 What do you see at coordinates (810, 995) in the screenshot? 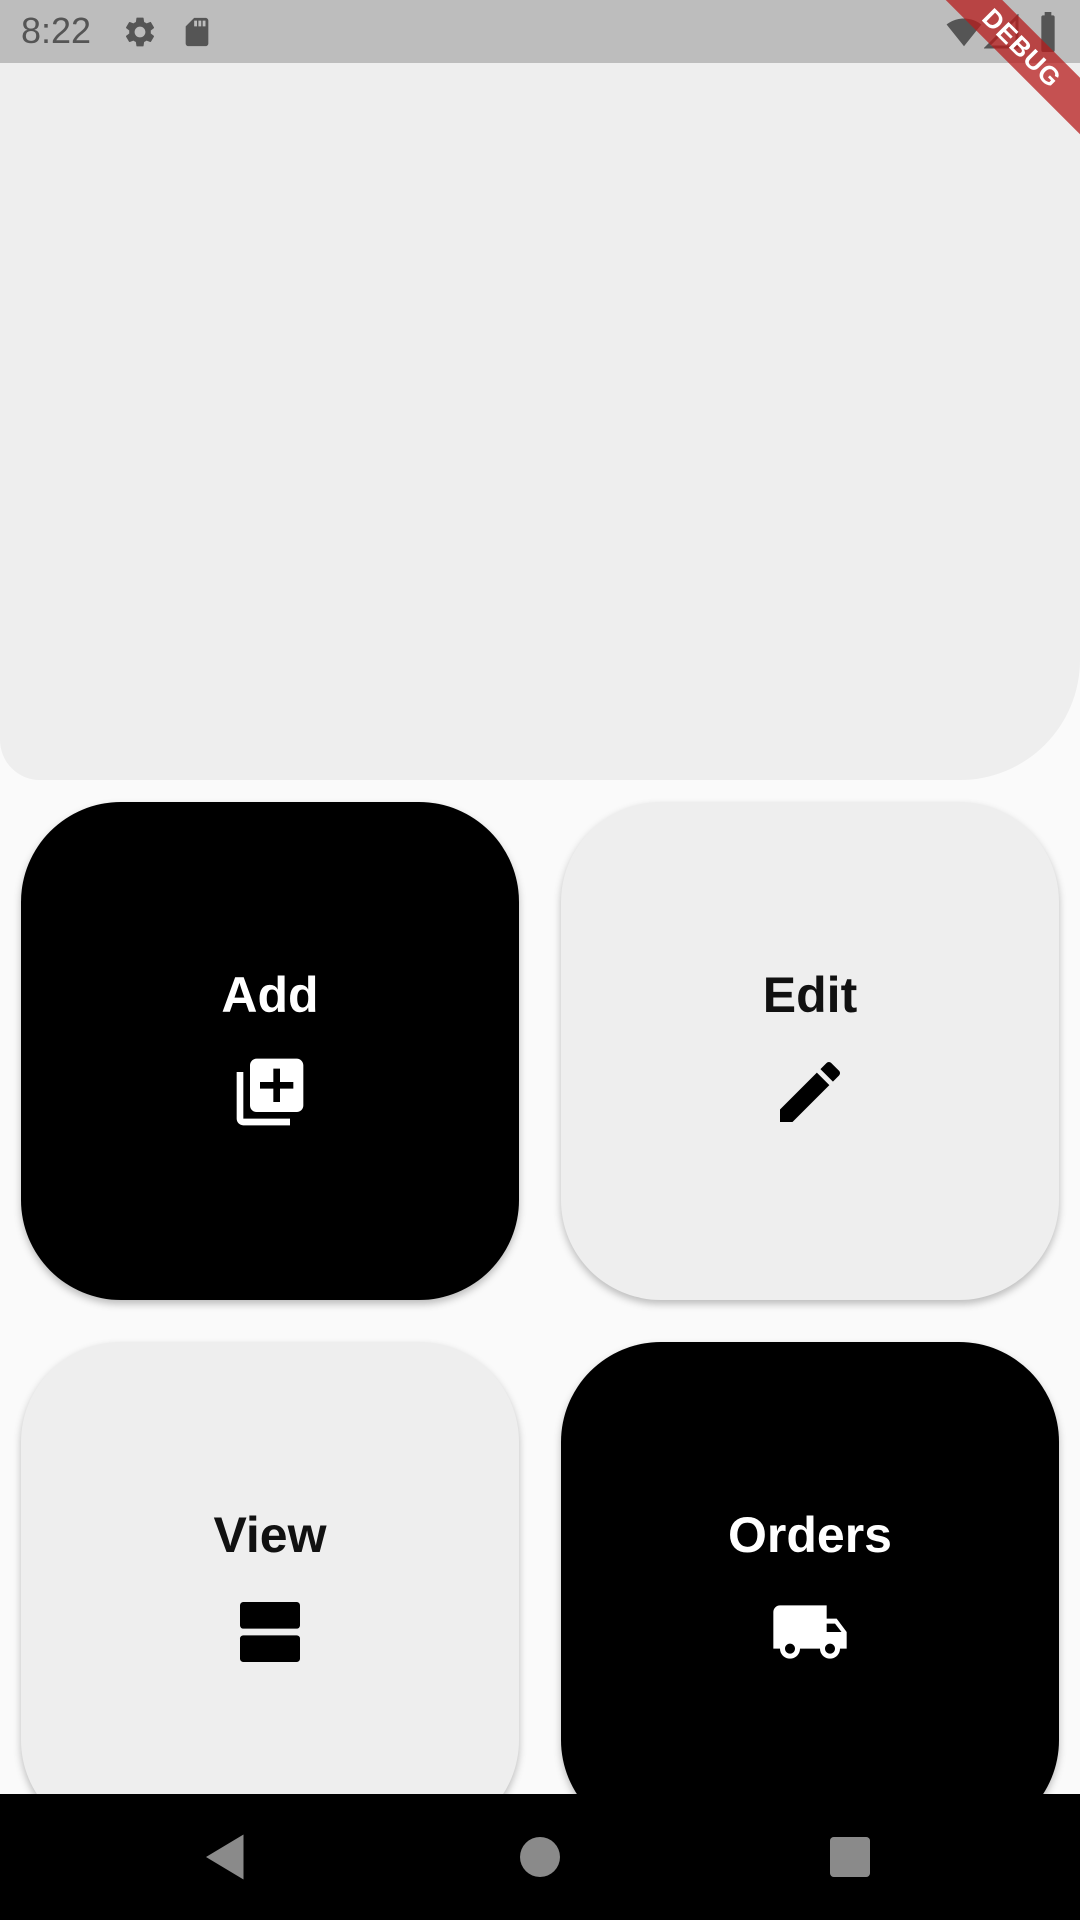
I see `edit-tile-label: Edit` at bounding box center [810, 995].